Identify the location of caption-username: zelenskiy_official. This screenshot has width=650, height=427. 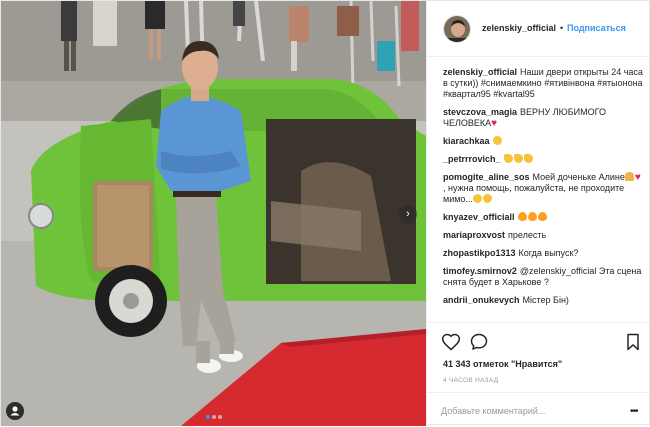
(480, 72).